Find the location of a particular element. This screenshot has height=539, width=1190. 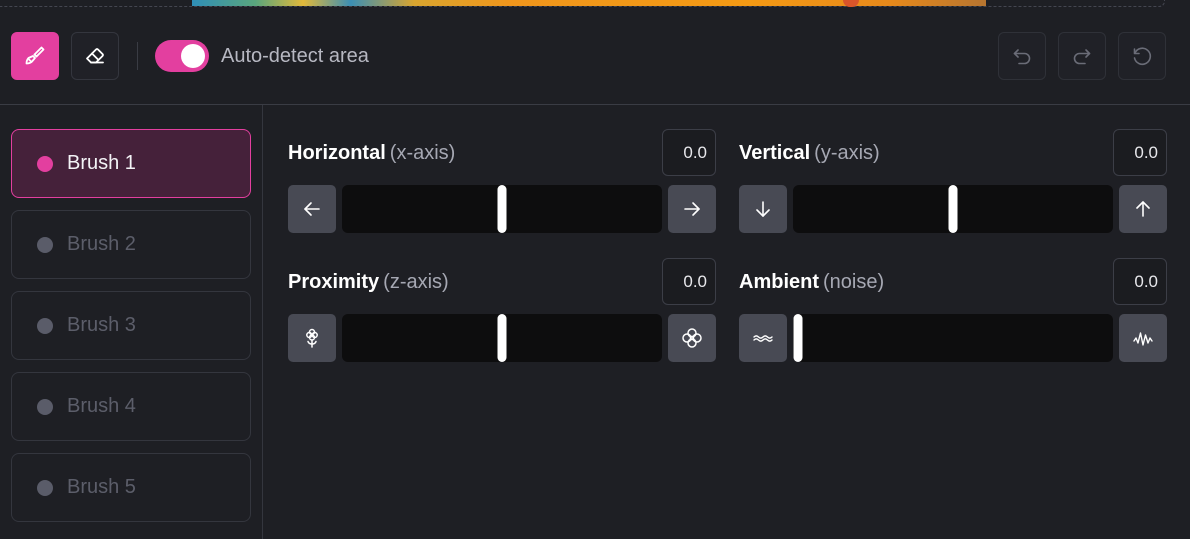

paintbrush-icon is located at coordinates (35, 55).